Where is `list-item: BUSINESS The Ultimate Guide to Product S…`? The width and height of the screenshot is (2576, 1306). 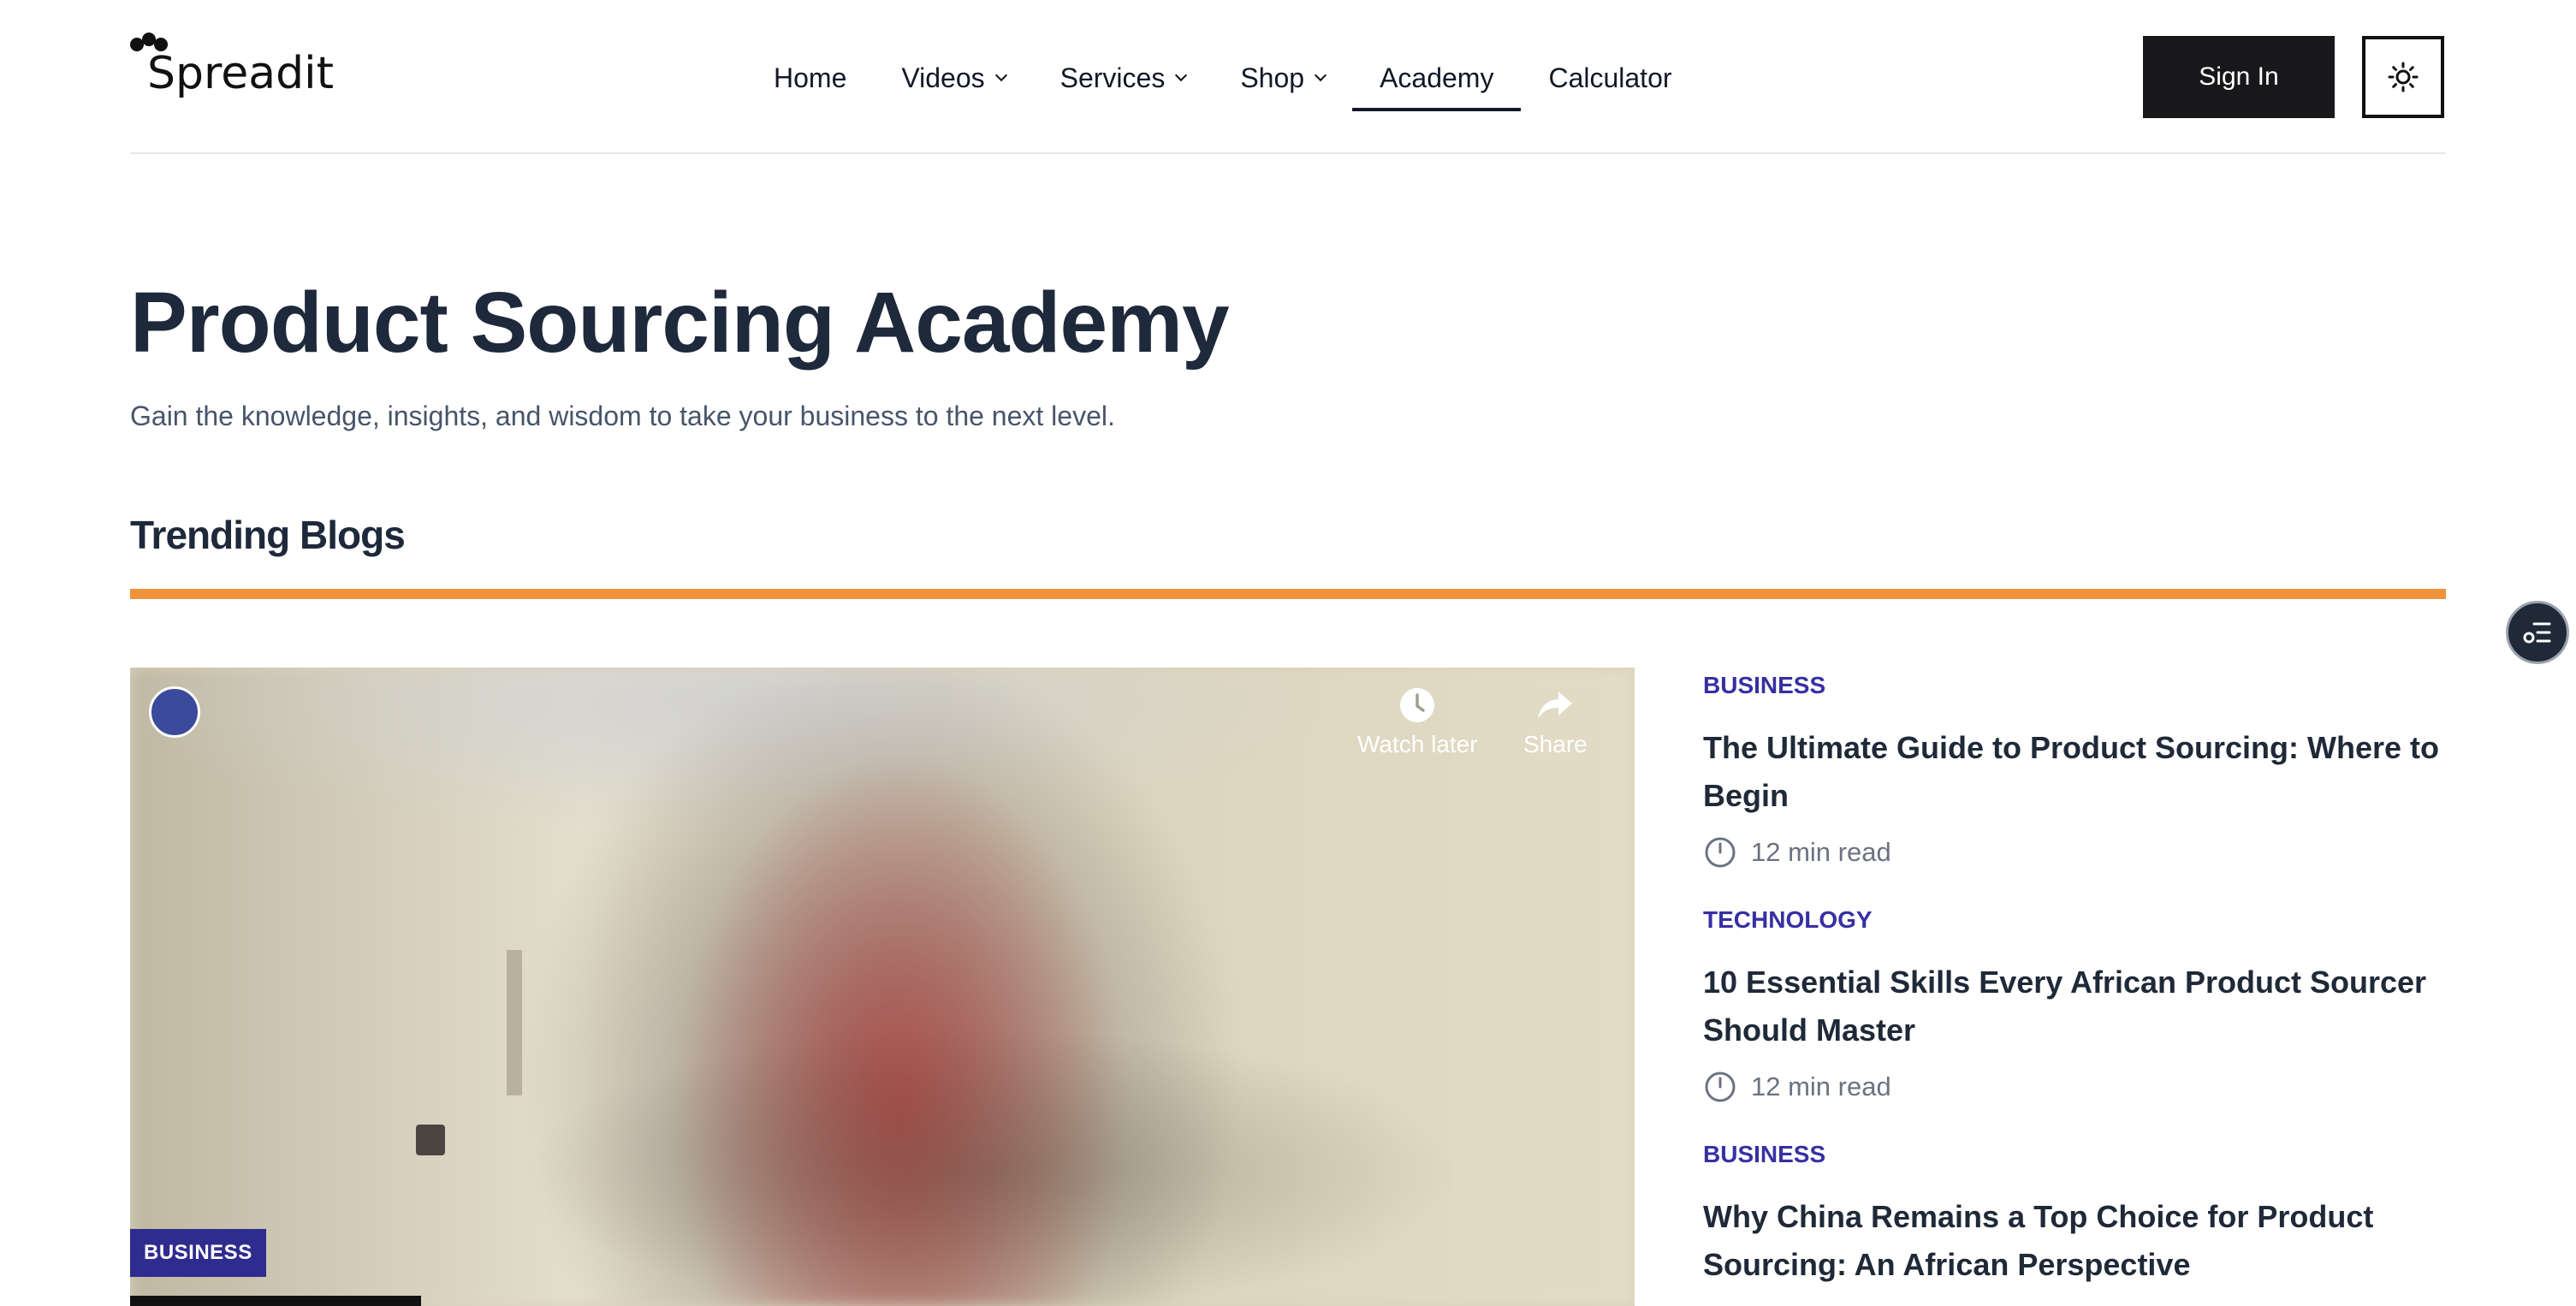 list-item: BUSINESS The Ultimate Guide to Product S… is located at coordinates (2074, 769).